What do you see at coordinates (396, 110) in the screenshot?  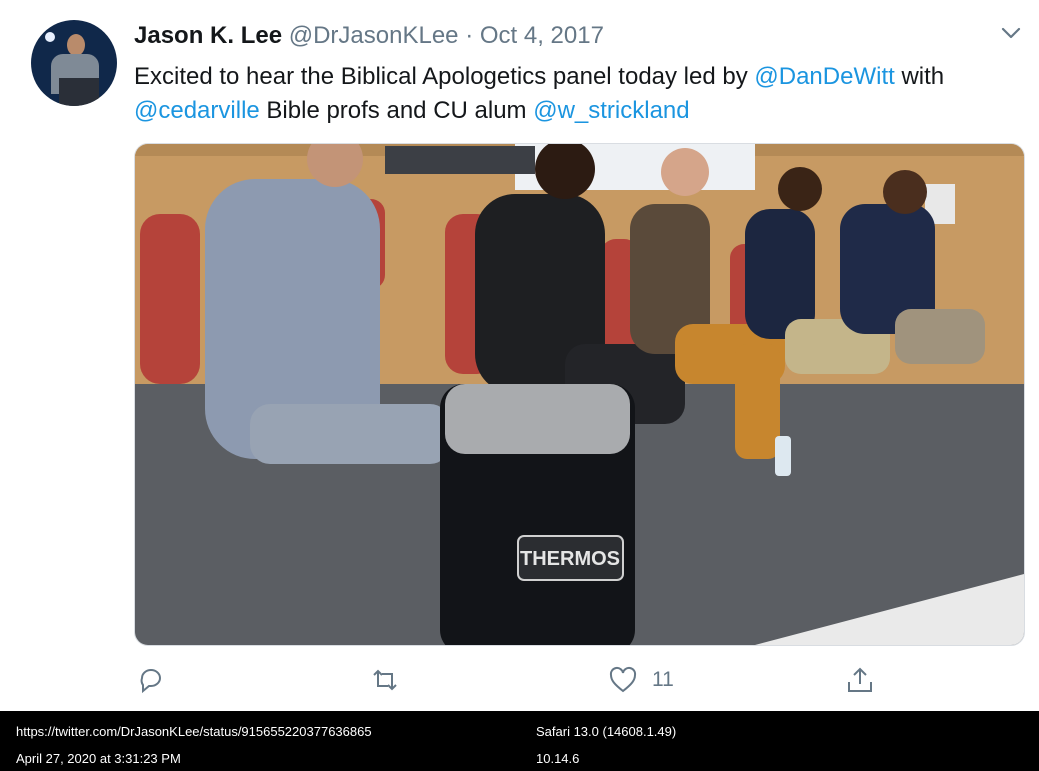 I see `tweet-text-part: Bible profs and CU alum` at bounding box center [396, 110].